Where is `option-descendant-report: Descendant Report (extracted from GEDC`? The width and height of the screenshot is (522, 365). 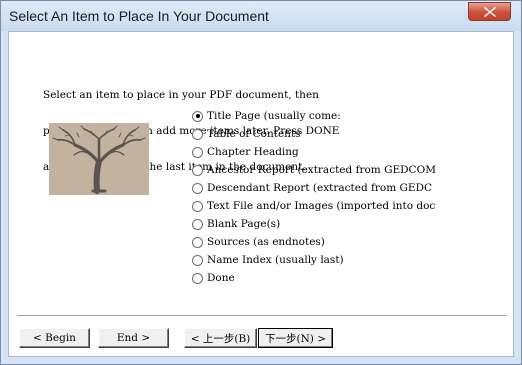
option-descendant-report: Descendant Report (extracted from GEDC is located at coordinates (324, 188).